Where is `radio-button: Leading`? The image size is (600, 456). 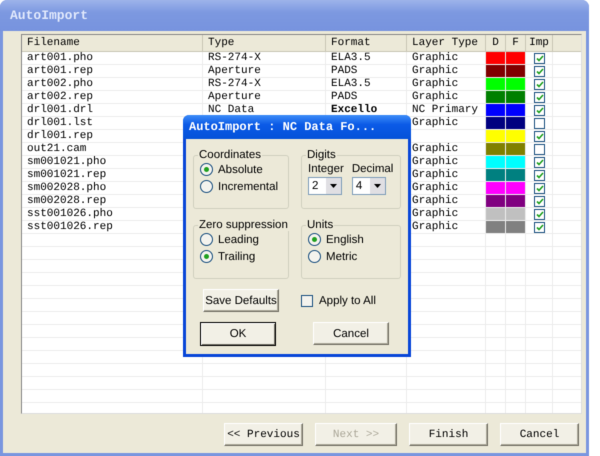
radio-button: Leading is located at coordinates (241, 239).